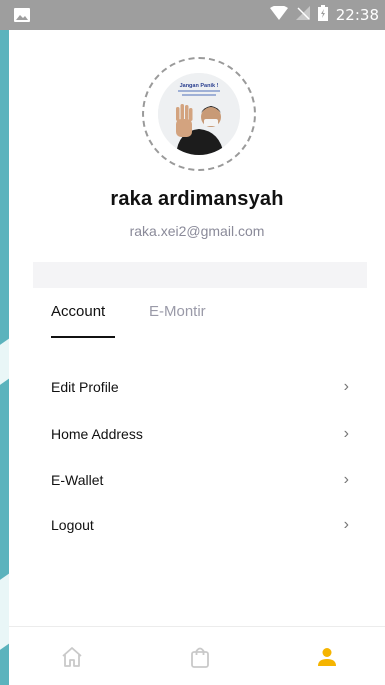 Image resolution: width=385 pixels, height=685 pixels. What do you see at coordinates (197, 231) in the screenshot?
I see `profile-email: raka.xei2@gmail.com` at bounding box center [197, 231].